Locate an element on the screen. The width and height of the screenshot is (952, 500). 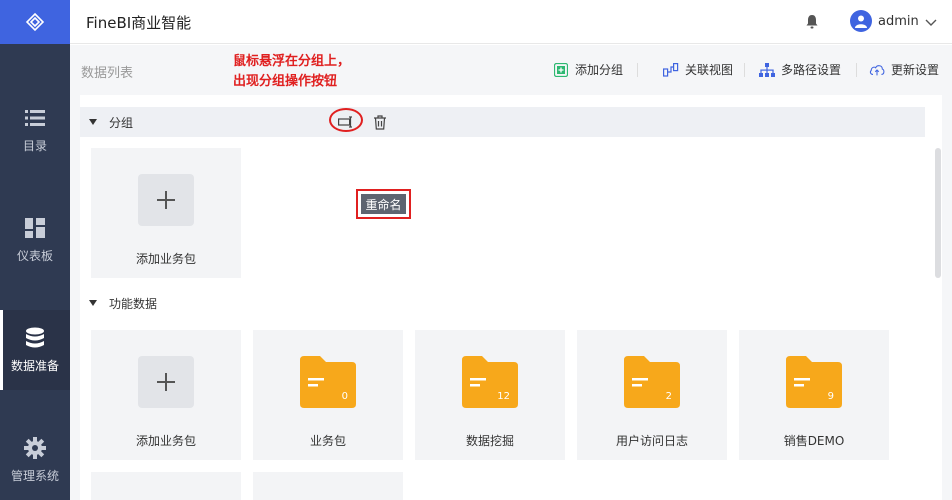
sidebar-item-label: 数据准备 is located at coordinates (34, 365).